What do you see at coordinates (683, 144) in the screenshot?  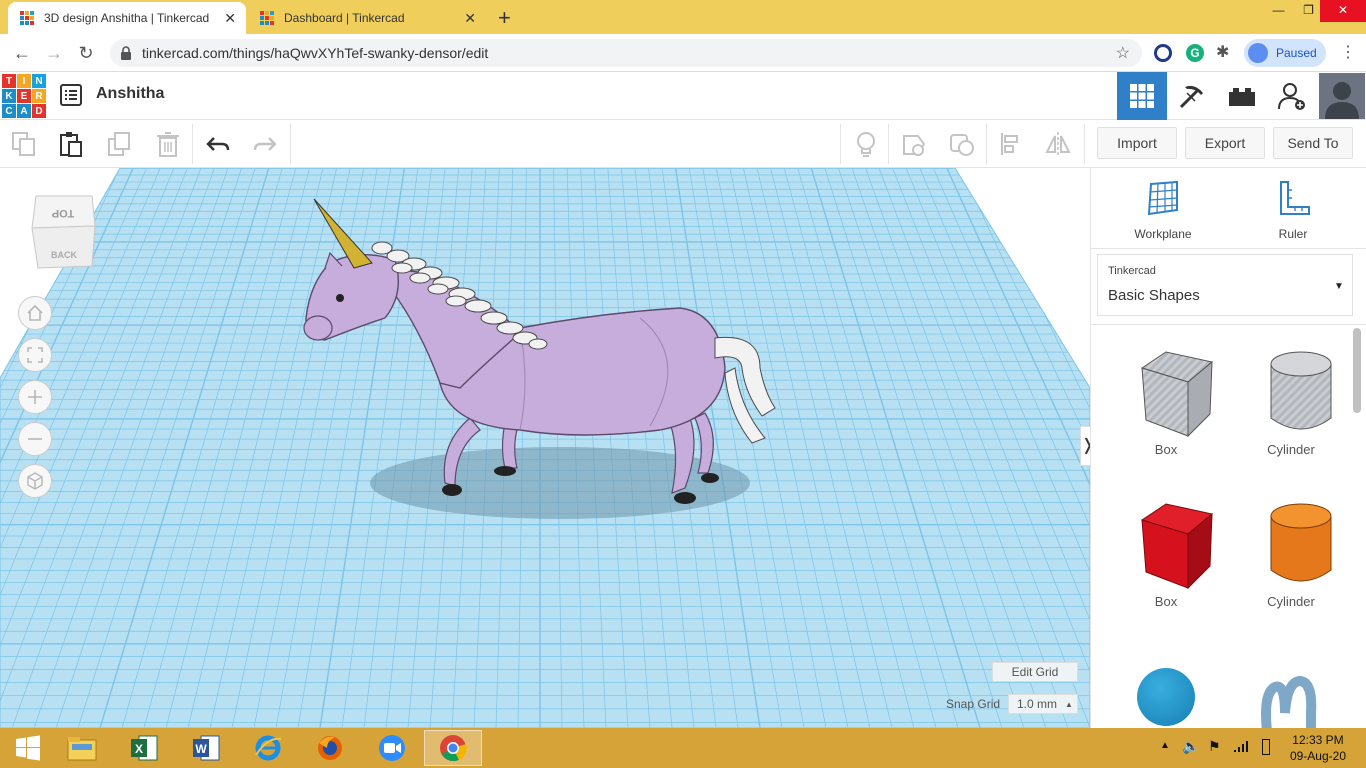 I see `edit-toolbar: Import Export Send To` at bounding box center [683, 144].